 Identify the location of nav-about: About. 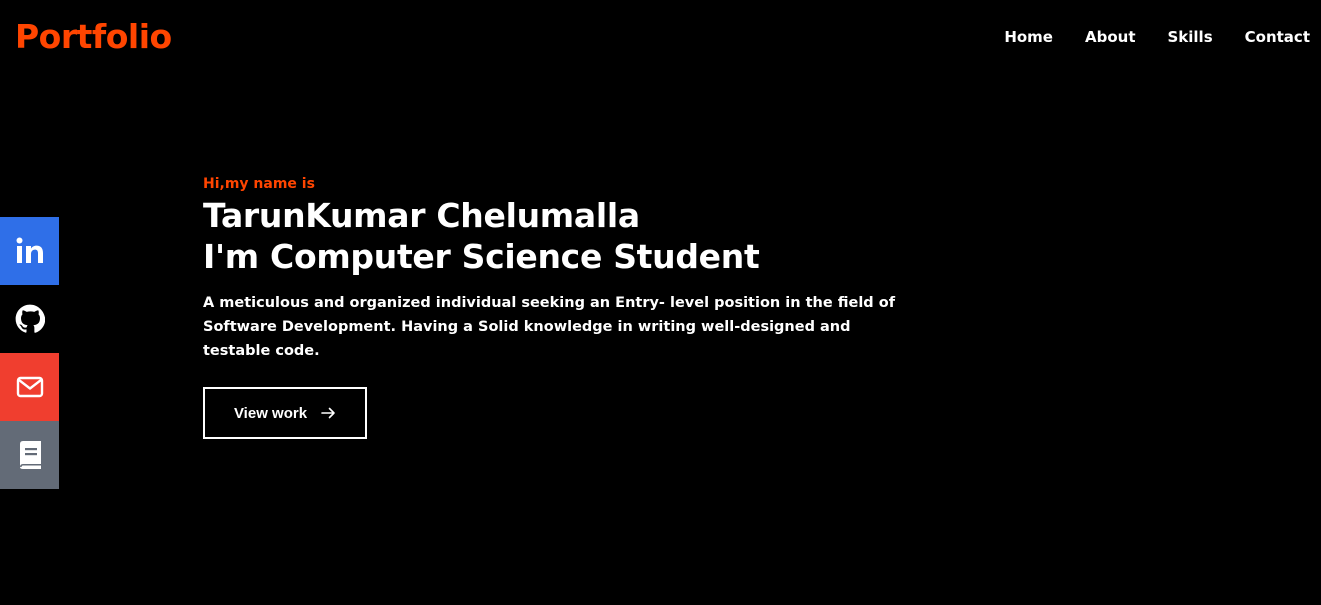
(1110, 37).